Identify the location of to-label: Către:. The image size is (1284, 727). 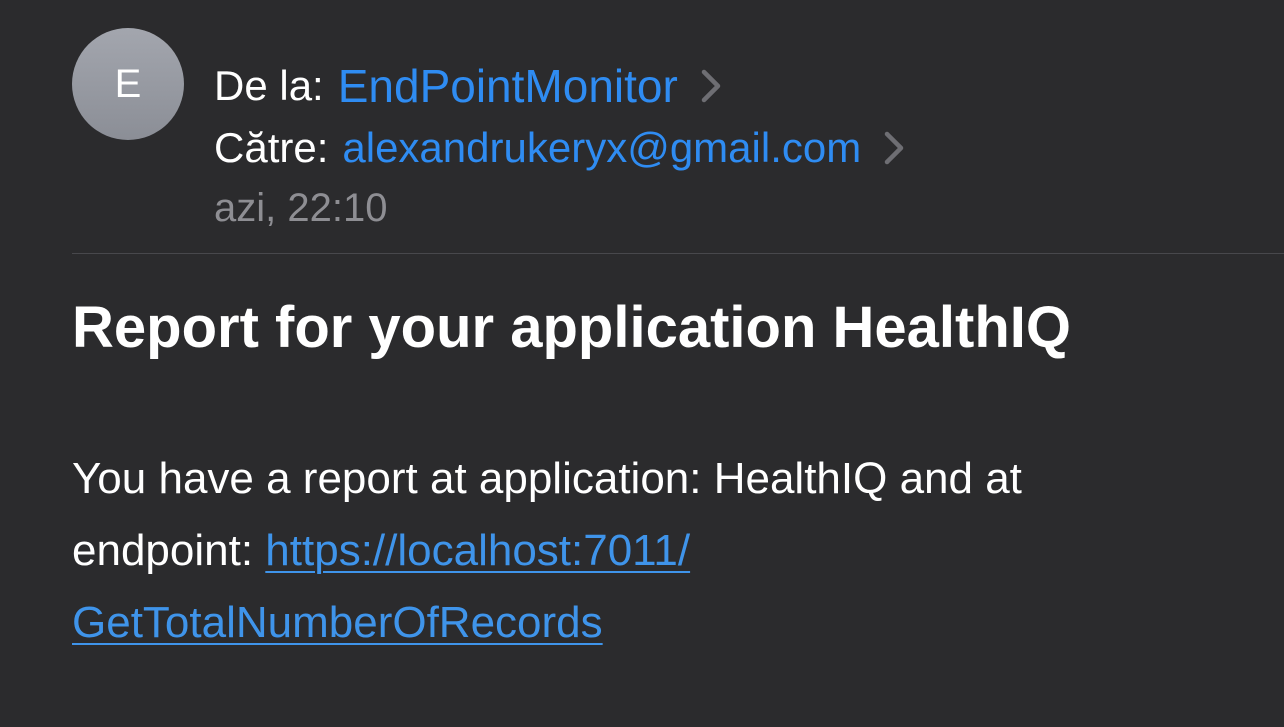
(271, 147).